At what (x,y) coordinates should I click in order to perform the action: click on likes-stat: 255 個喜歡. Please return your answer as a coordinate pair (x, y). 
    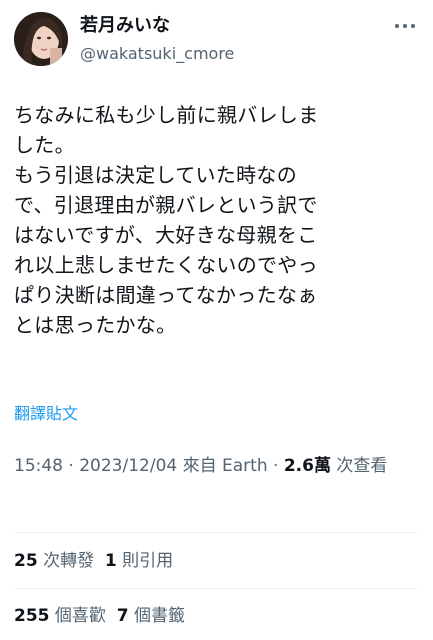
    Looking at the image, I should click on (60, 616).